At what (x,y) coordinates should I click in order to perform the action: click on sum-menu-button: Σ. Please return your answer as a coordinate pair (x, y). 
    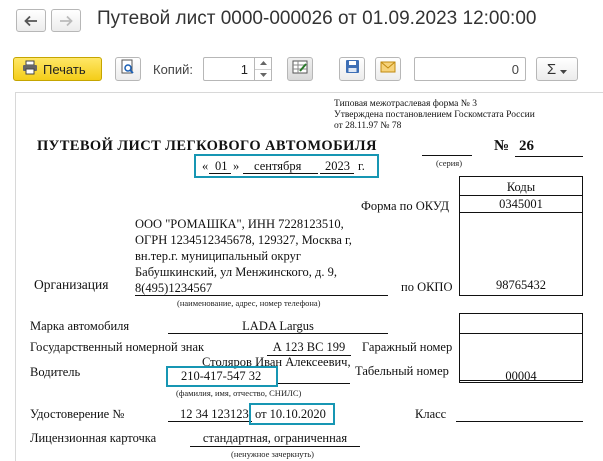
    Looking at the image, I should click on (557, 69).